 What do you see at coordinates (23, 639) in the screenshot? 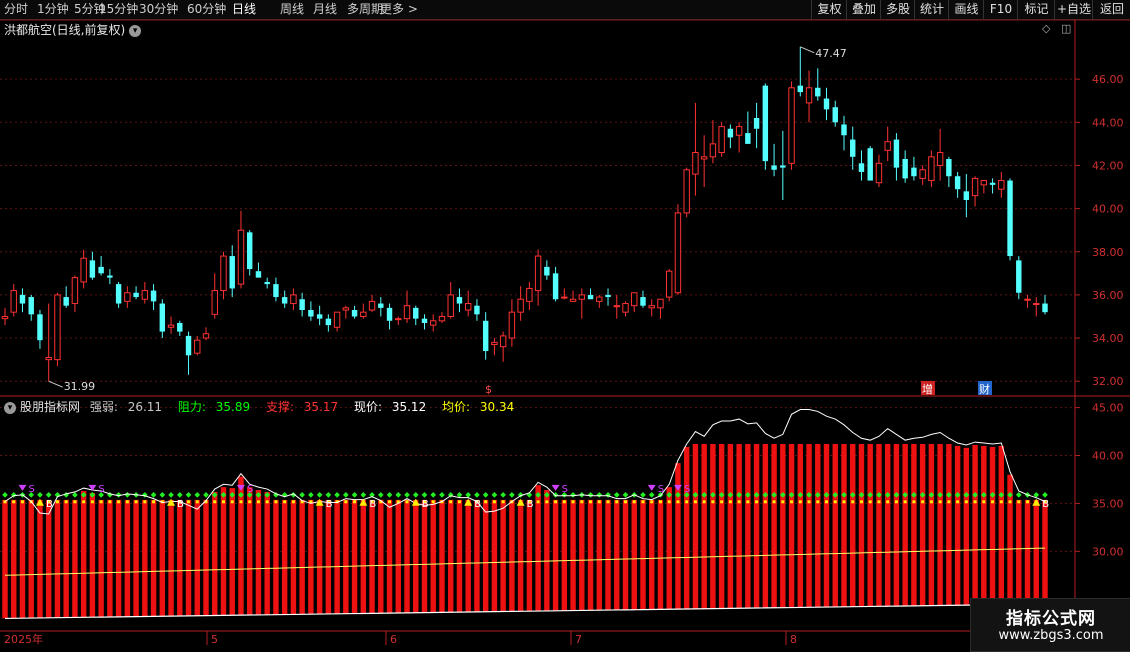
I see `x-axis-label: 2025年` at bounding box center [23, 639].